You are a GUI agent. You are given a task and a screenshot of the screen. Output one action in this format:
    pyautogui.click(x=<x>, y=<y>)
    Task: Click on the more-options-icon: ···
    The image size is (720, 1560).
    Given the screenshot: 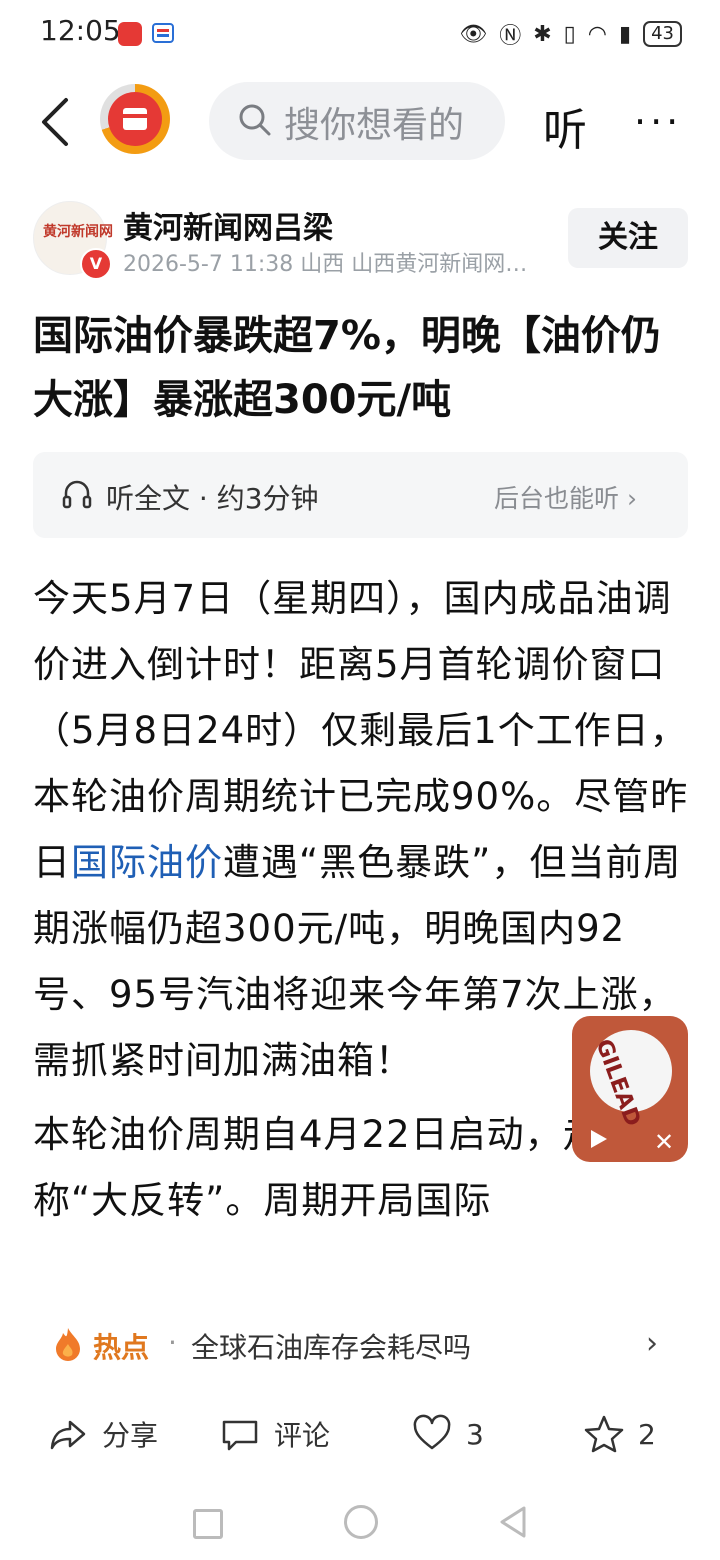 What is the action you would take?
    pyautogui.click(x=658, y=122)
    